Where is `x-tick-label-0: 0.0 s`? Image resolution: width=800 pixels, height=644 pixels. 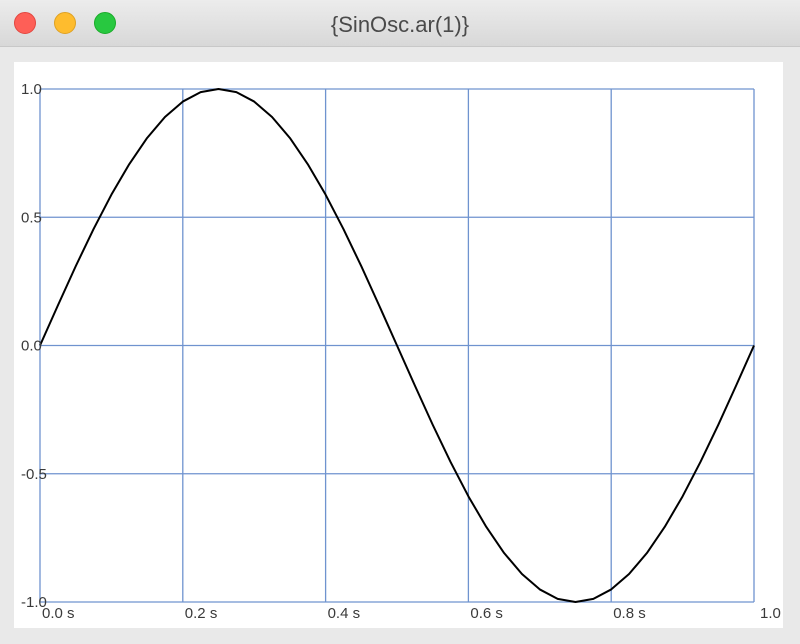 x-tick-label-0: 0.0 s is located at coordinates (58, 613).